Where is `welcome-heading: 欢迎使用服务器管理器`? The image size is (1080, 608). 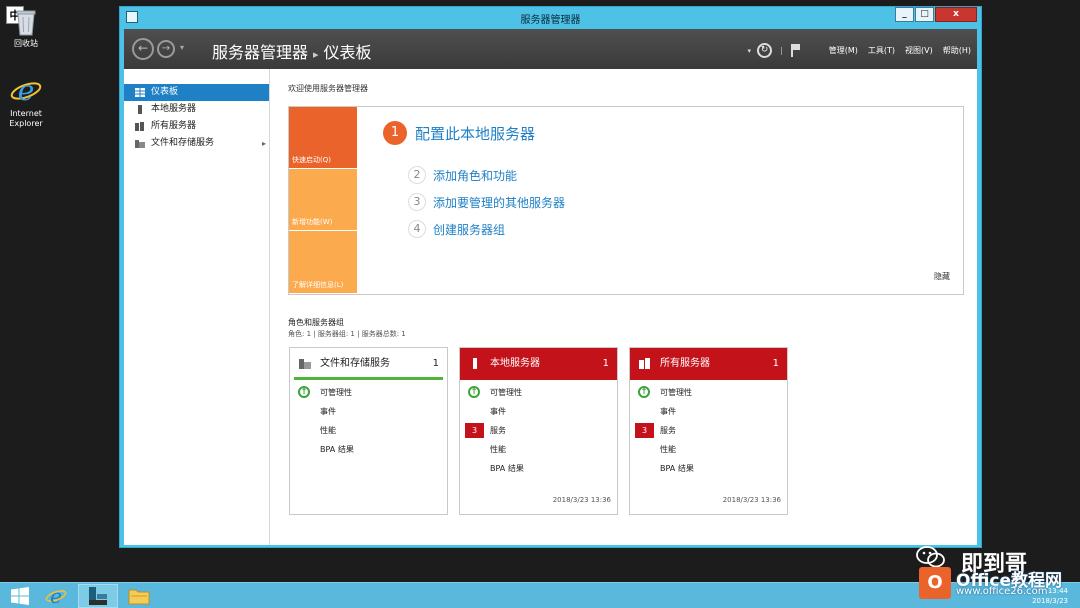 welcome-heading: 欢迎使用服务器管理器 is located at coordinates (328, 88).